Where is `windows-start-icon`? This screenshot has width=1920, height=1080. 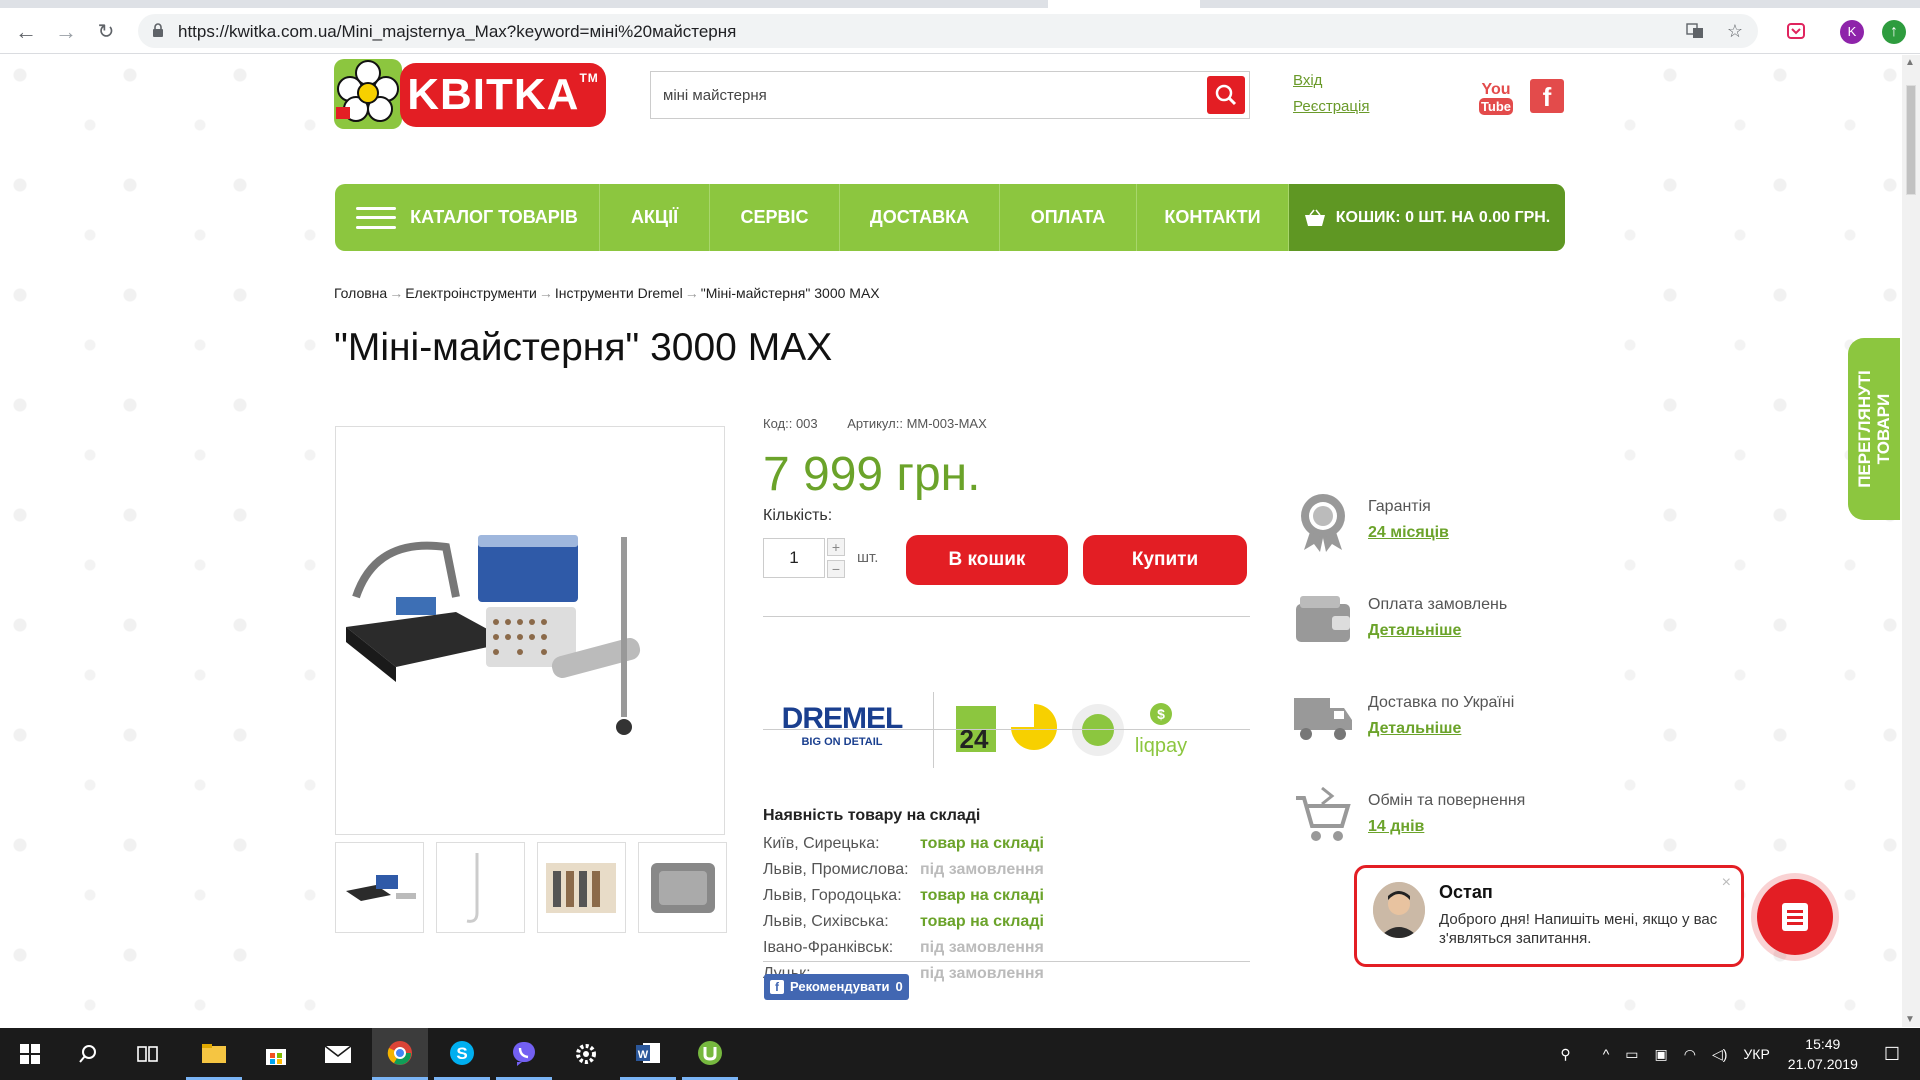
windows-start-icon is located at coordinates (30, 1054).